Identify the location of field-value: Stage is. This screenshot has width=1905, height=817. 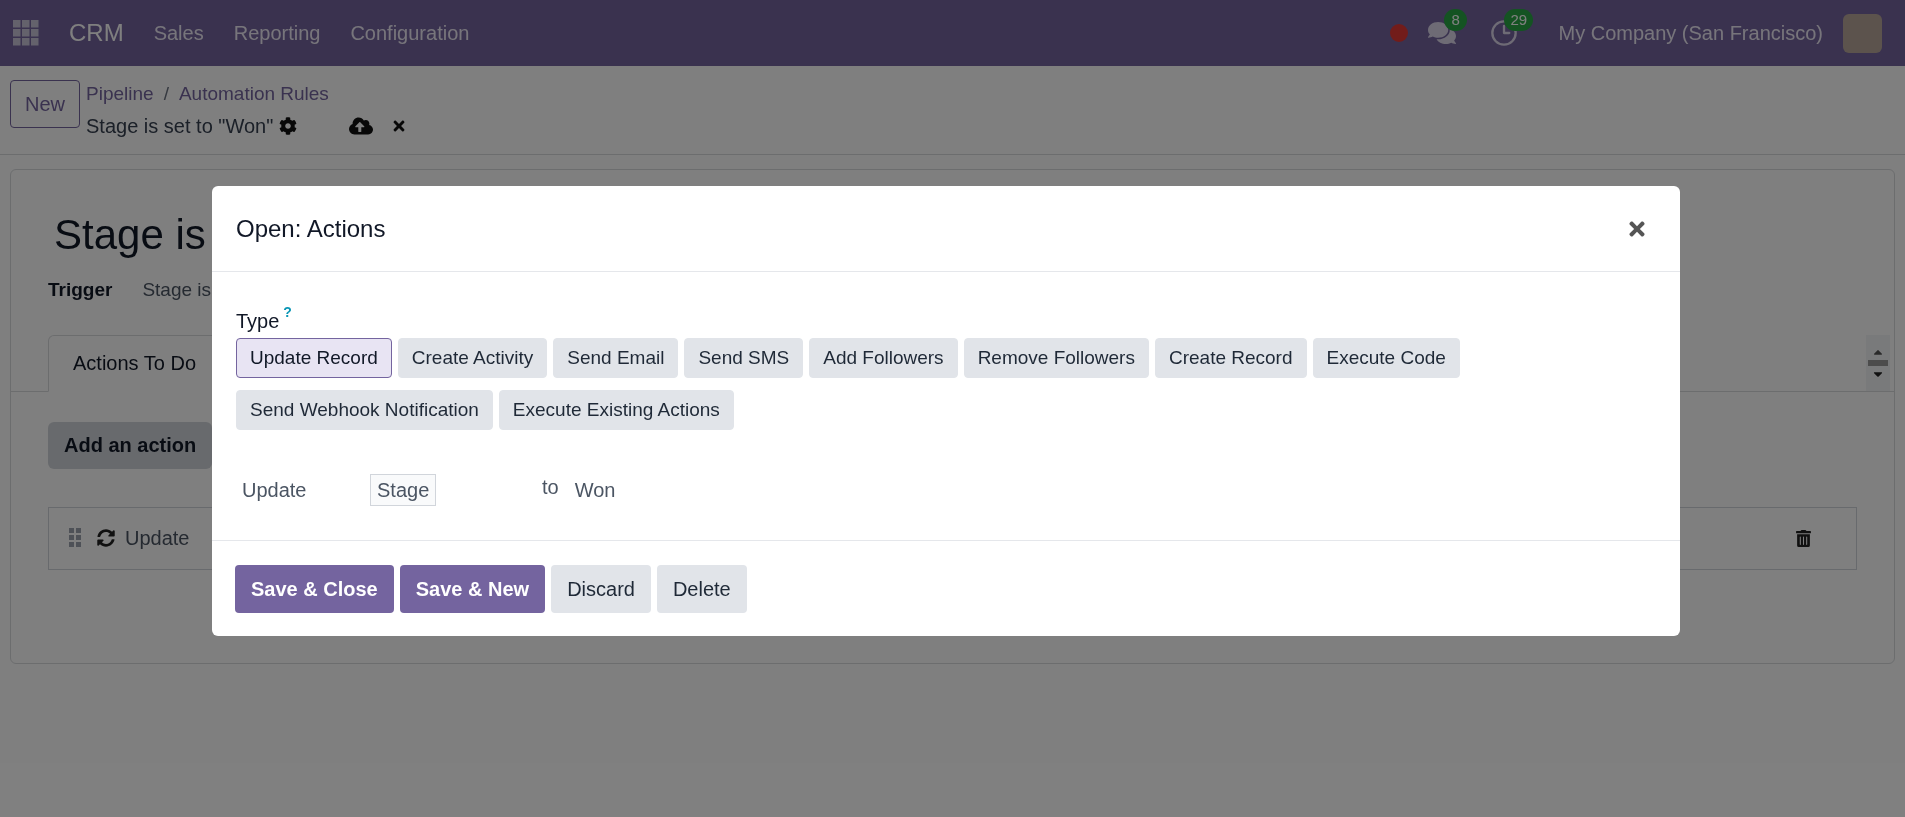
(177, 290).